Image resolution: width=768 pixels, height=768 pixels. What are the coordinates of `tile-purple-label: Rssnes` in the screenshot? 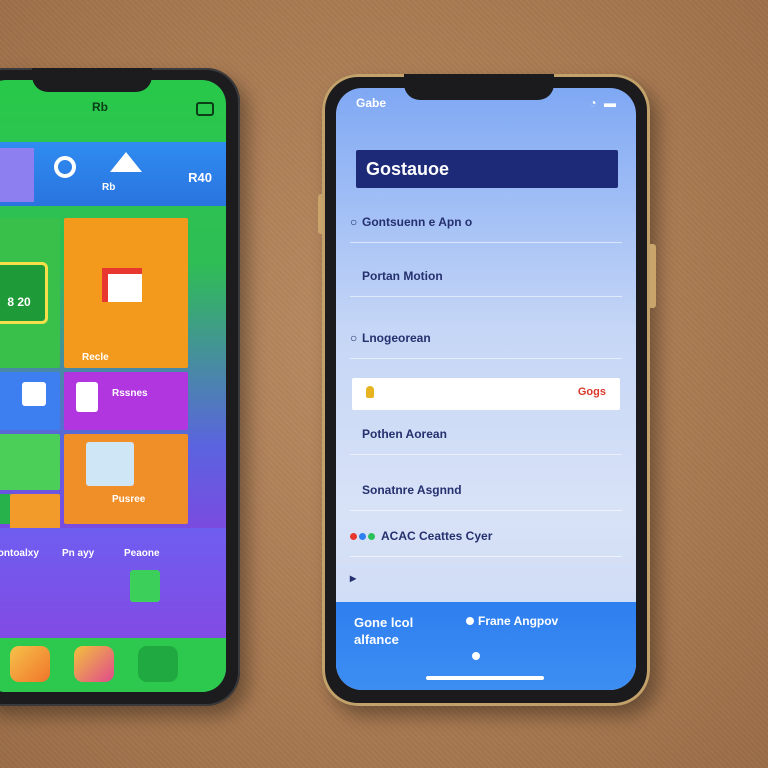 It's located at (130, 393).